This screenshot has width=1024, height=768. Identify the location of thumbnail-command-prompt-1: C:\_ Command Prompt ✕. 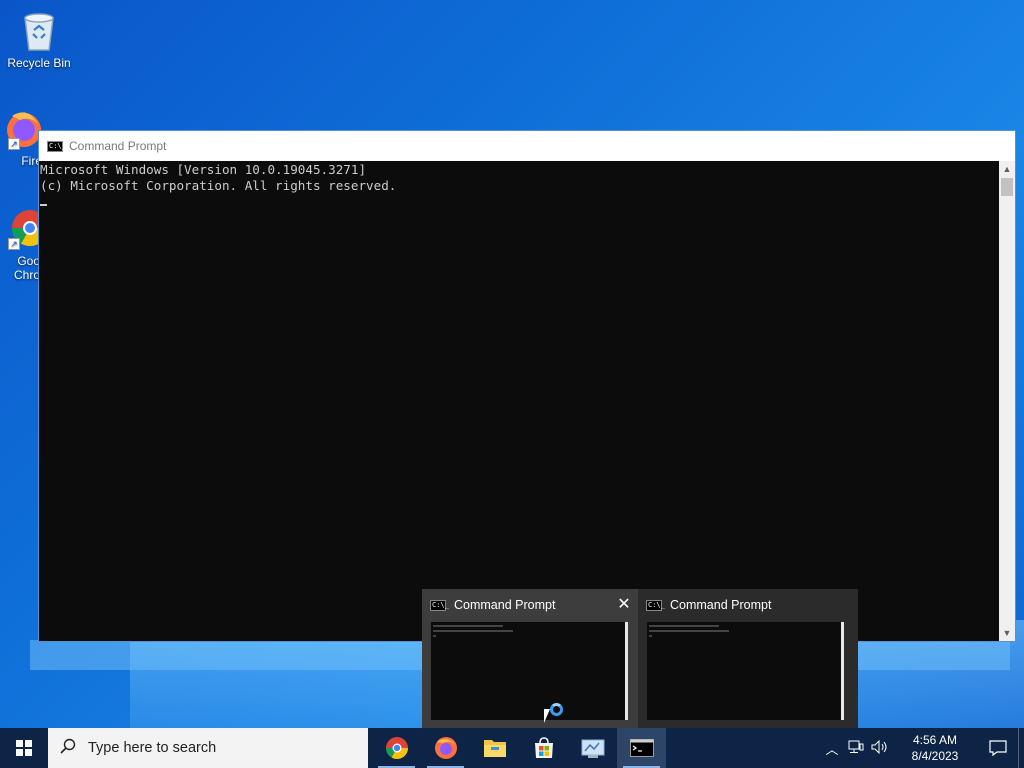
(530, 658).